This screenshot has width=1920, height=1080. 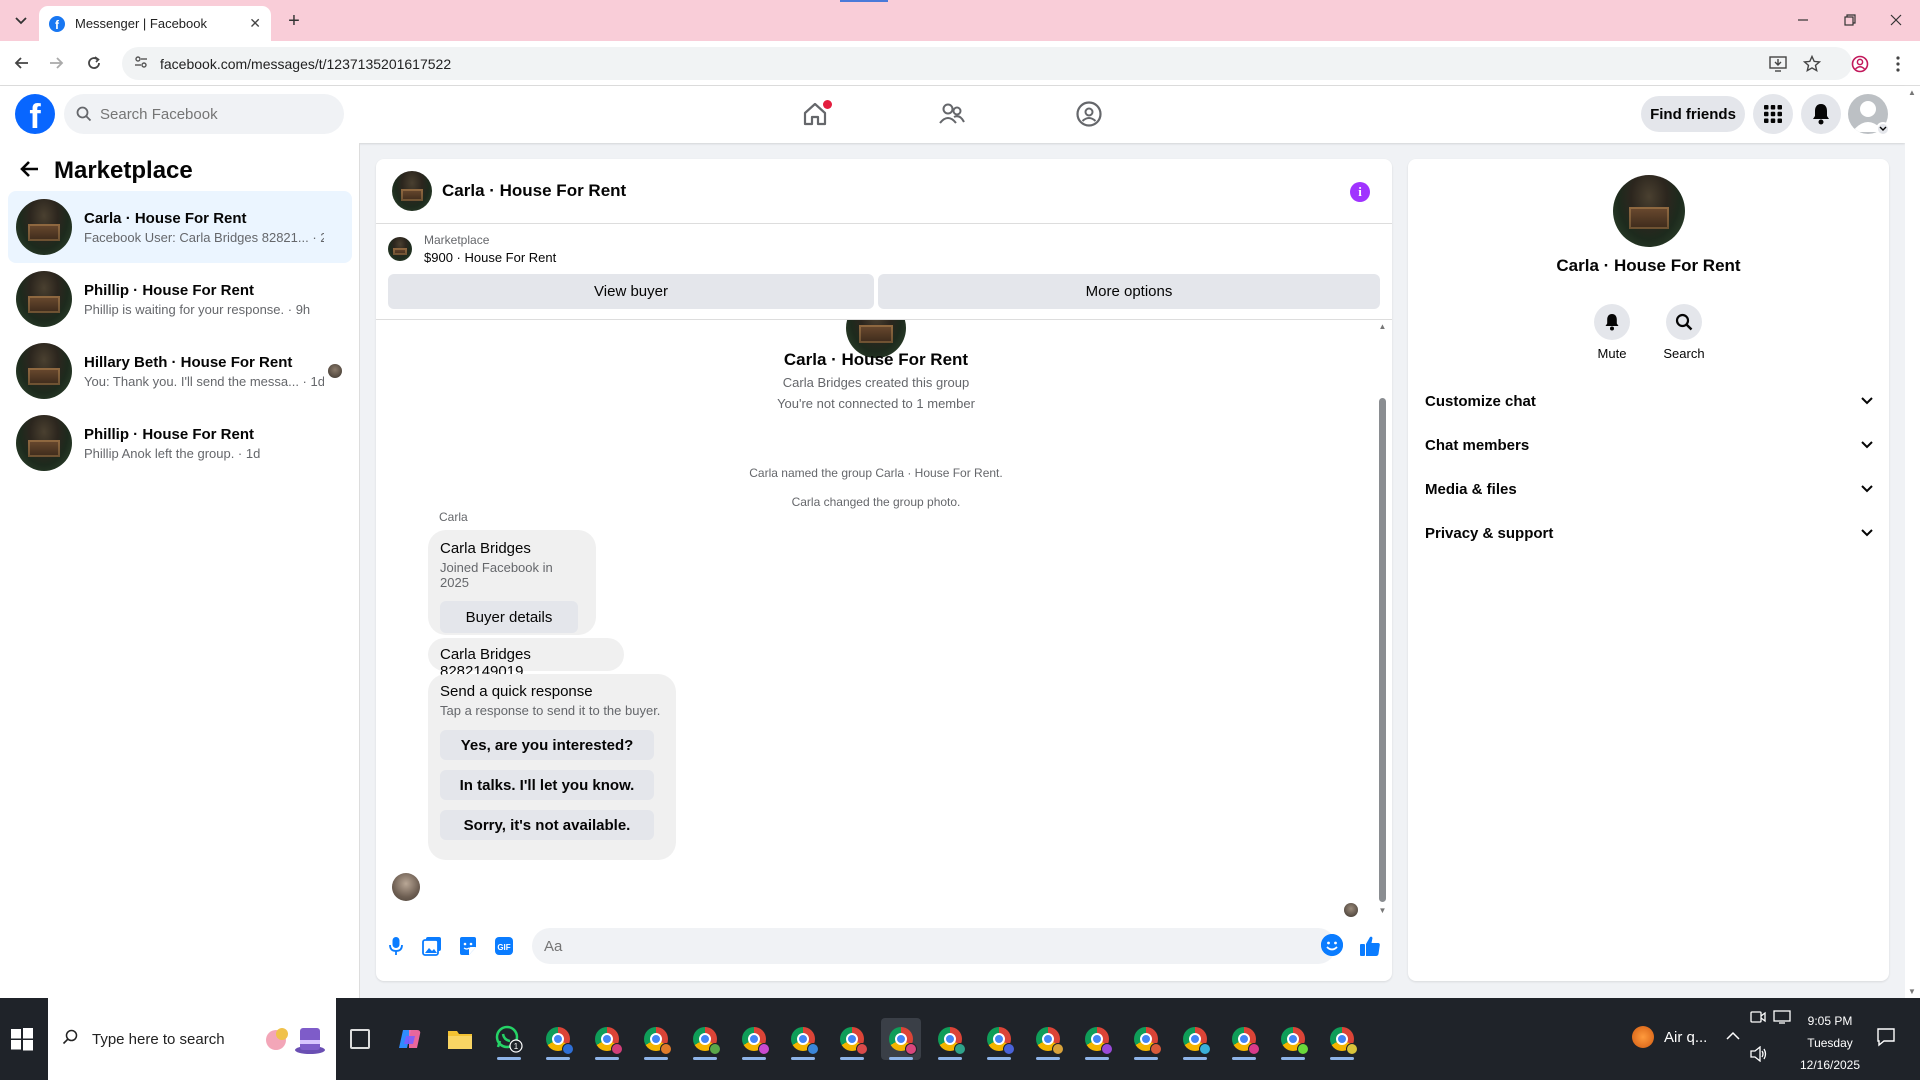 I want to click on restore-icon, so click(x=1850, y=20).